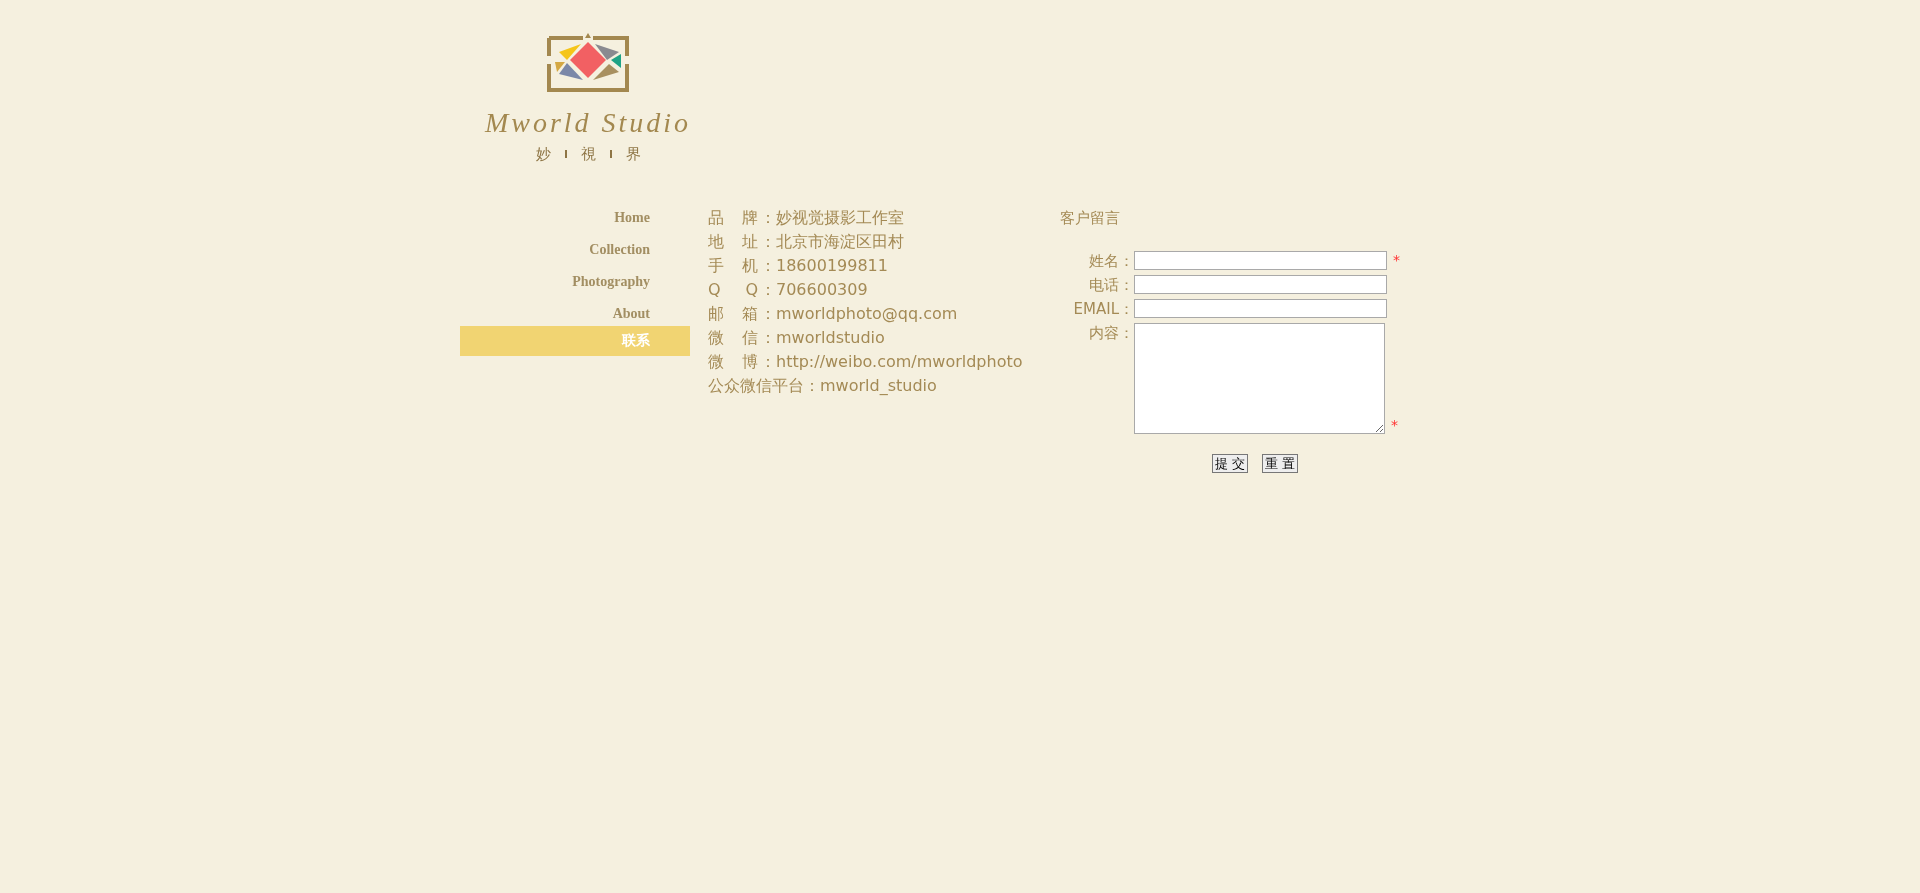  What do you see at coordinates (733, 290) in the screenshot?
I see `contact-label: Q Q` at bounding box center [733, 290].